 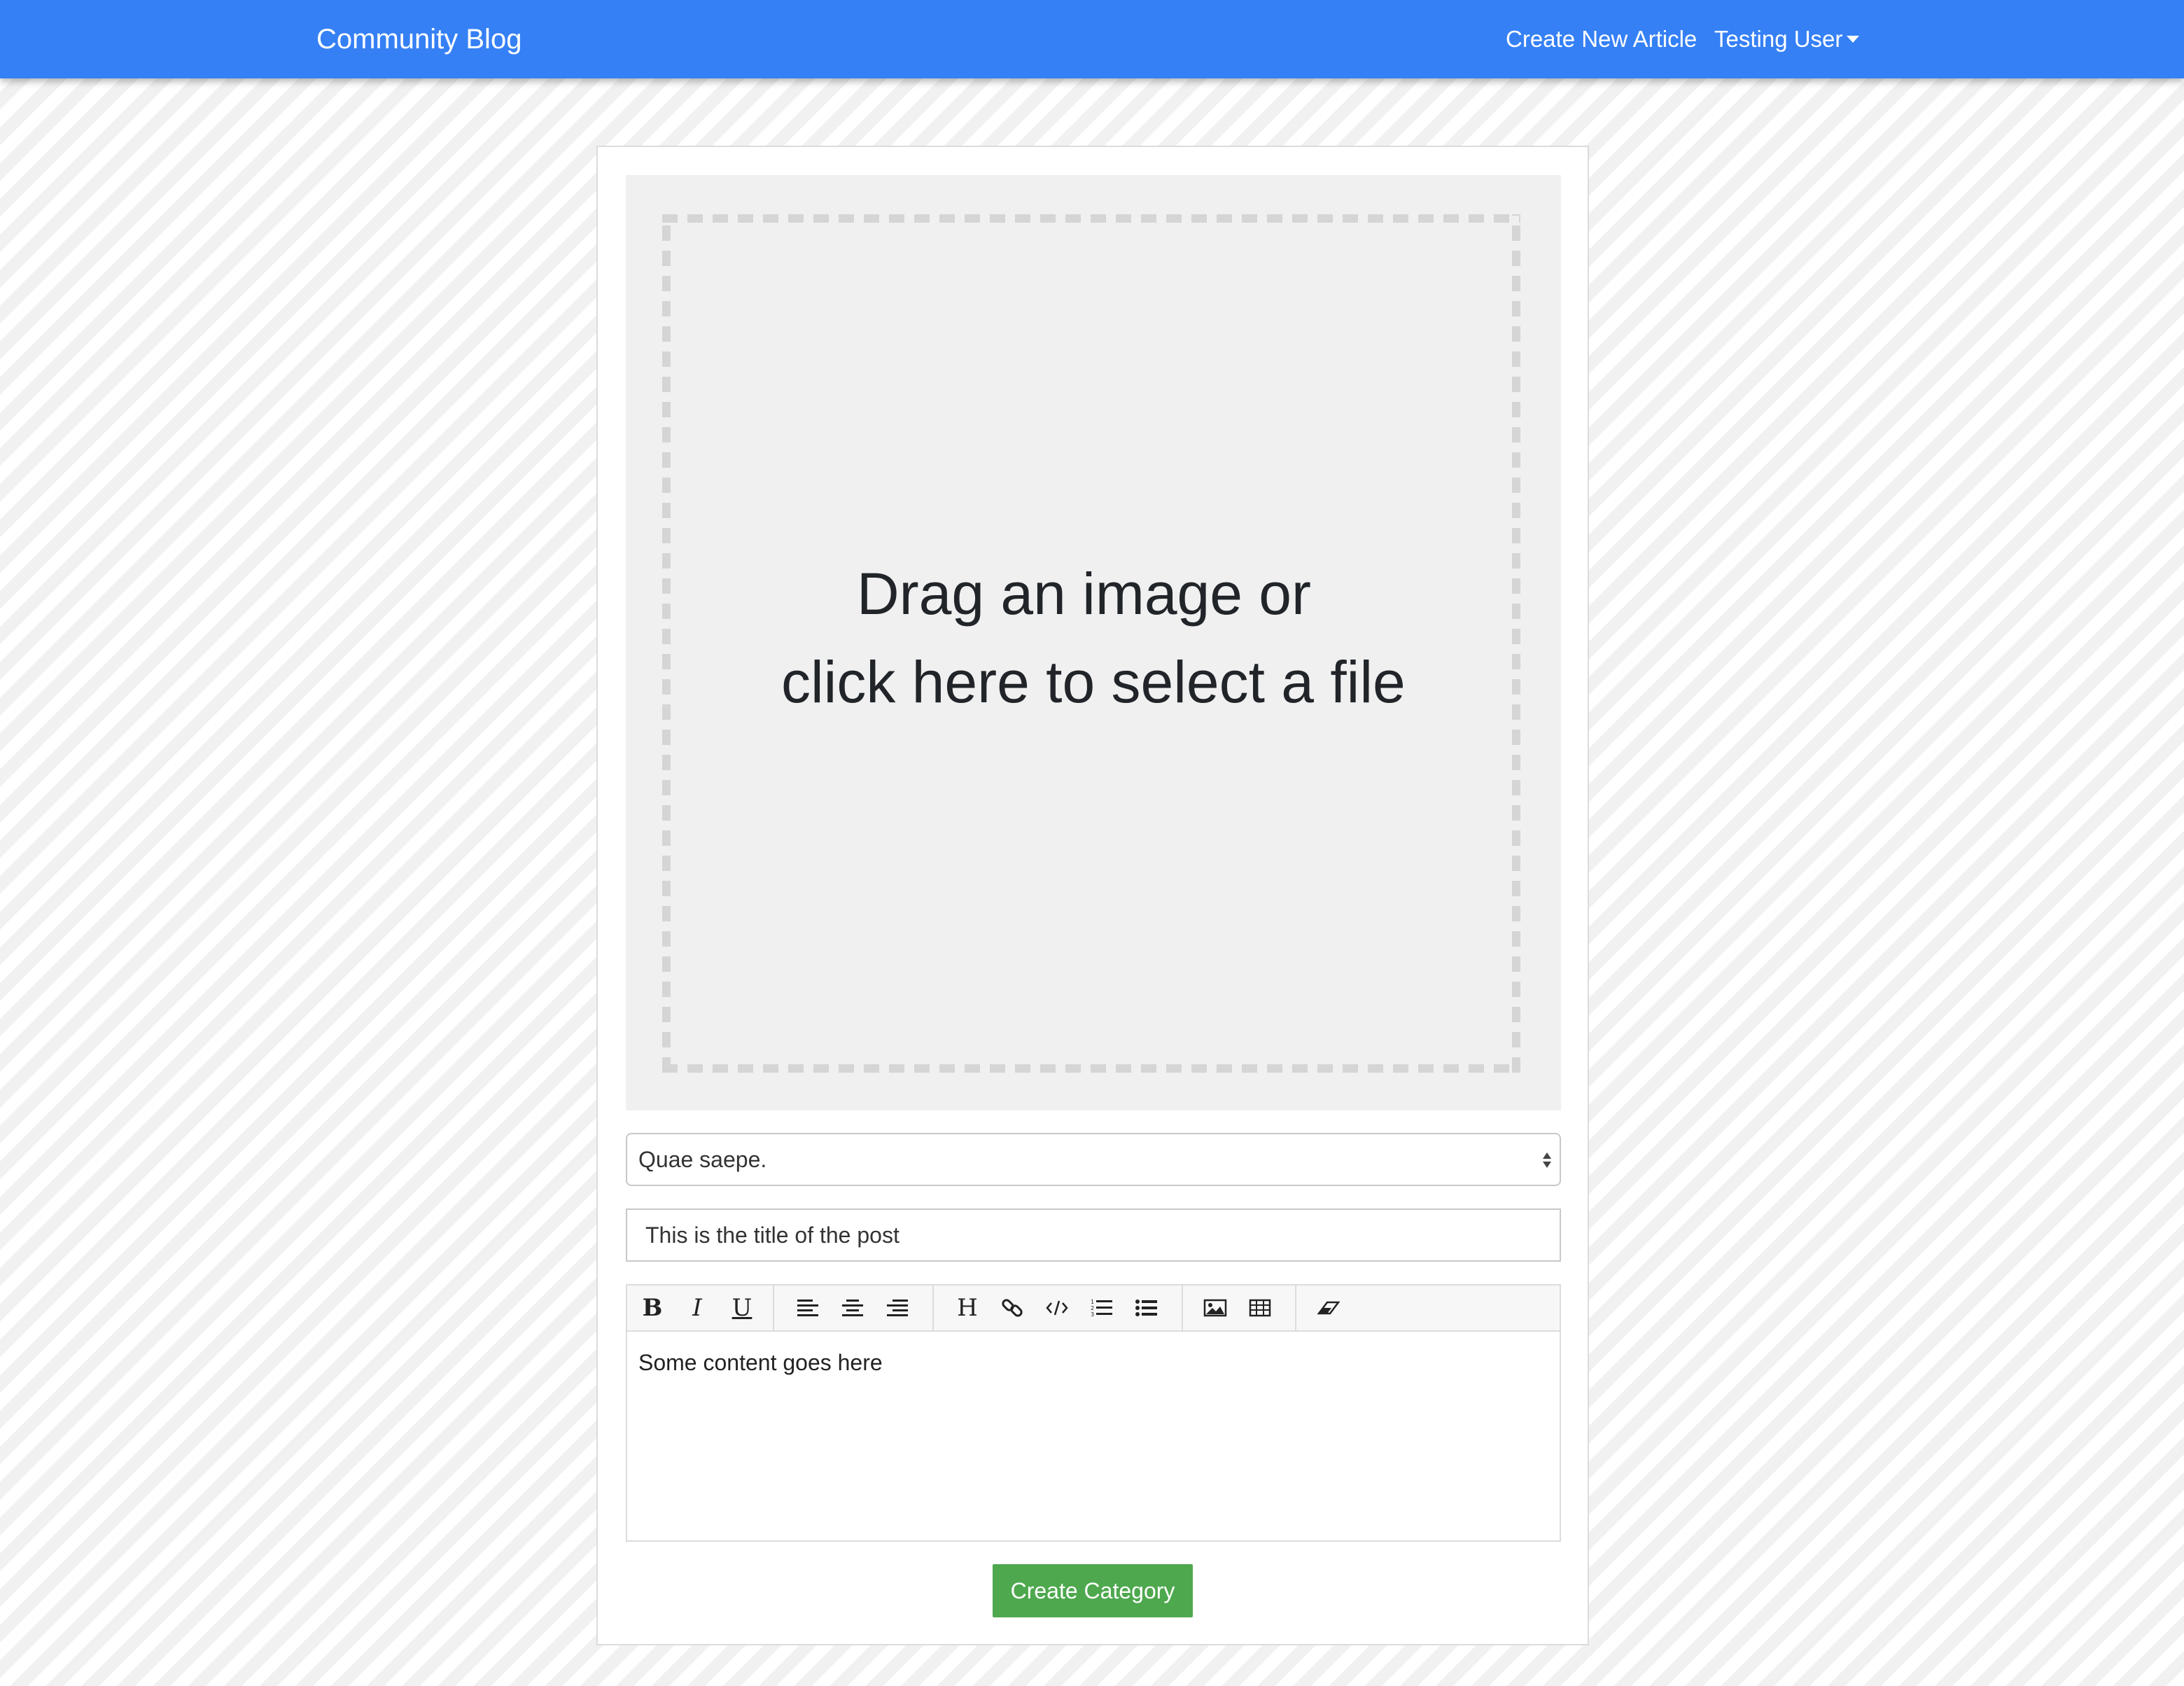 I want to click on brand-link: Community Blog, so click(x=419, y=39).